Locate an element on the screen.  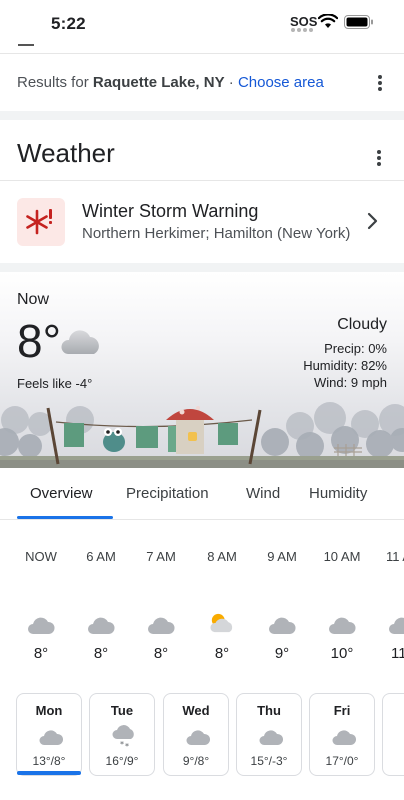
warning-icon-box is located at coordinates (41, 222).